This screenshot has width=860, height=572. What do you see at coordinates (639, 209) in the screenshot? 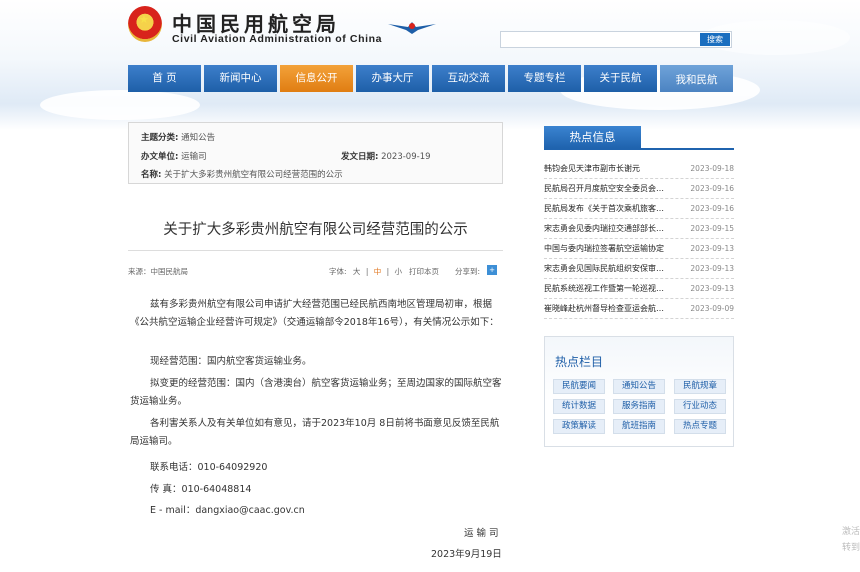
I see `hot-info-item: 民航局发布《关于首次乘机旅客… 2023-09-16` at bounding box center [639, 209].